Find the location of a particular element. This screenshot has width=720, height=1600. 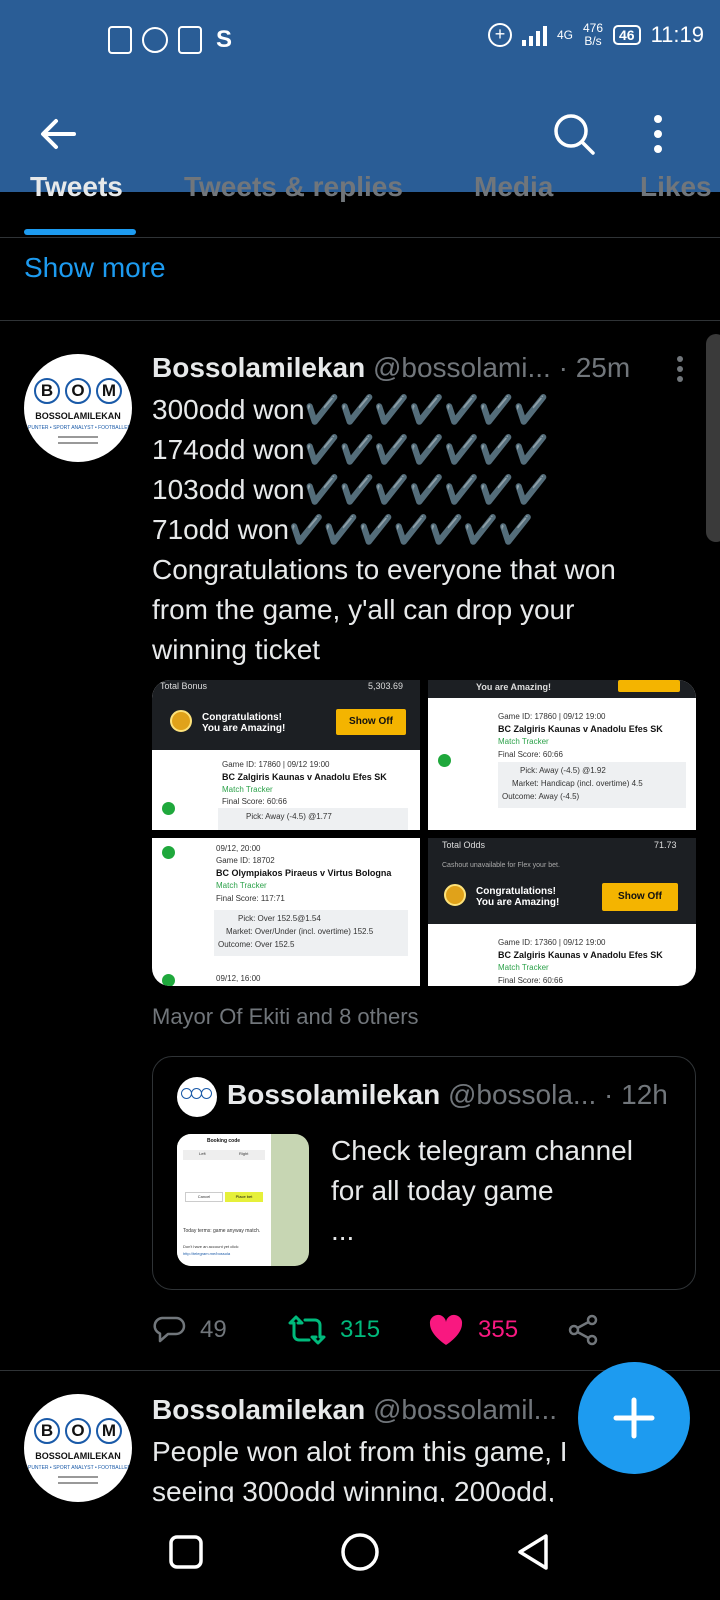

retweet-button: 315 is located at coordinates (334, 1330).